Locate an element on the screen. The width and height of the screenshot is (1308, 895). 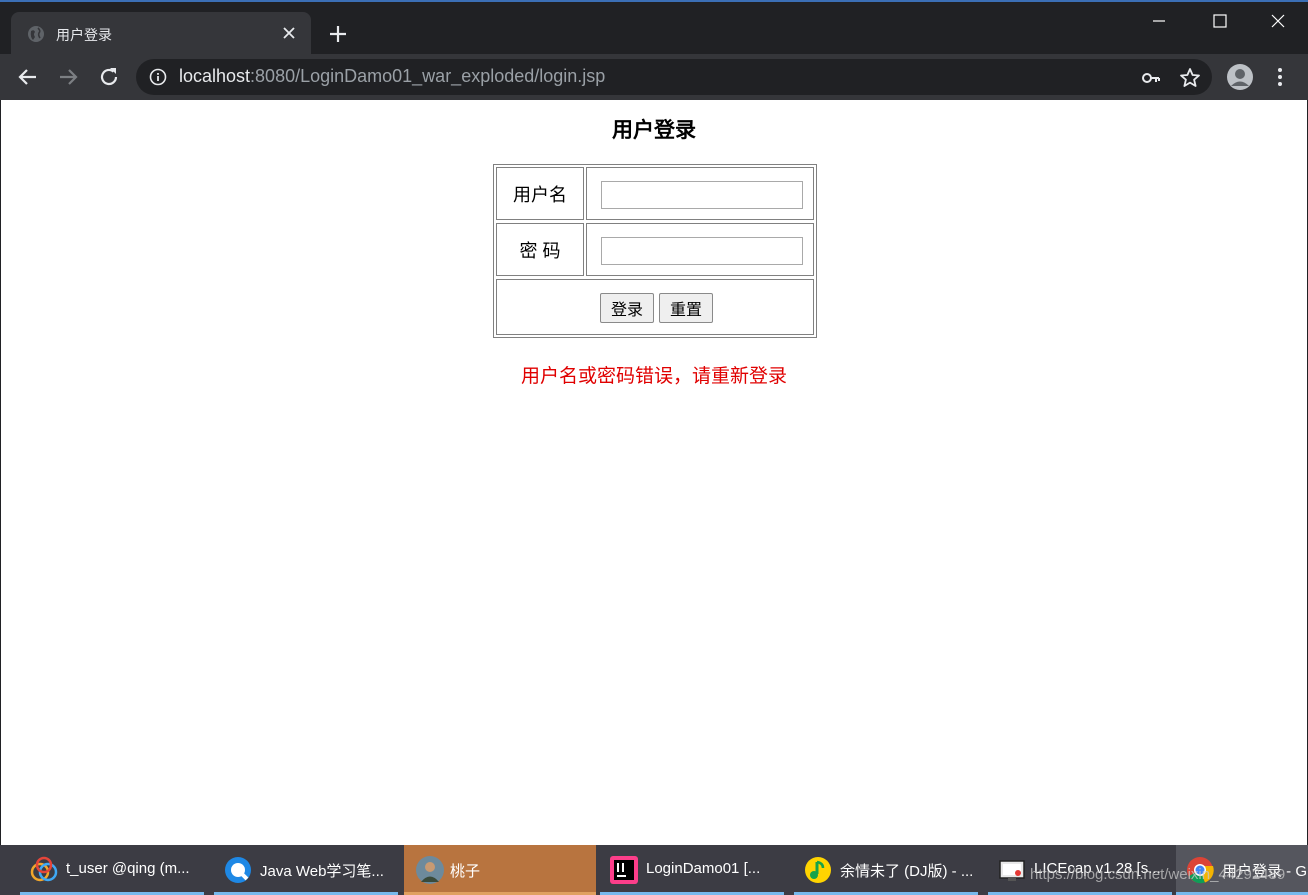
taskbar-item-chat-active: 桃子 is located at coordinates (500, 870).